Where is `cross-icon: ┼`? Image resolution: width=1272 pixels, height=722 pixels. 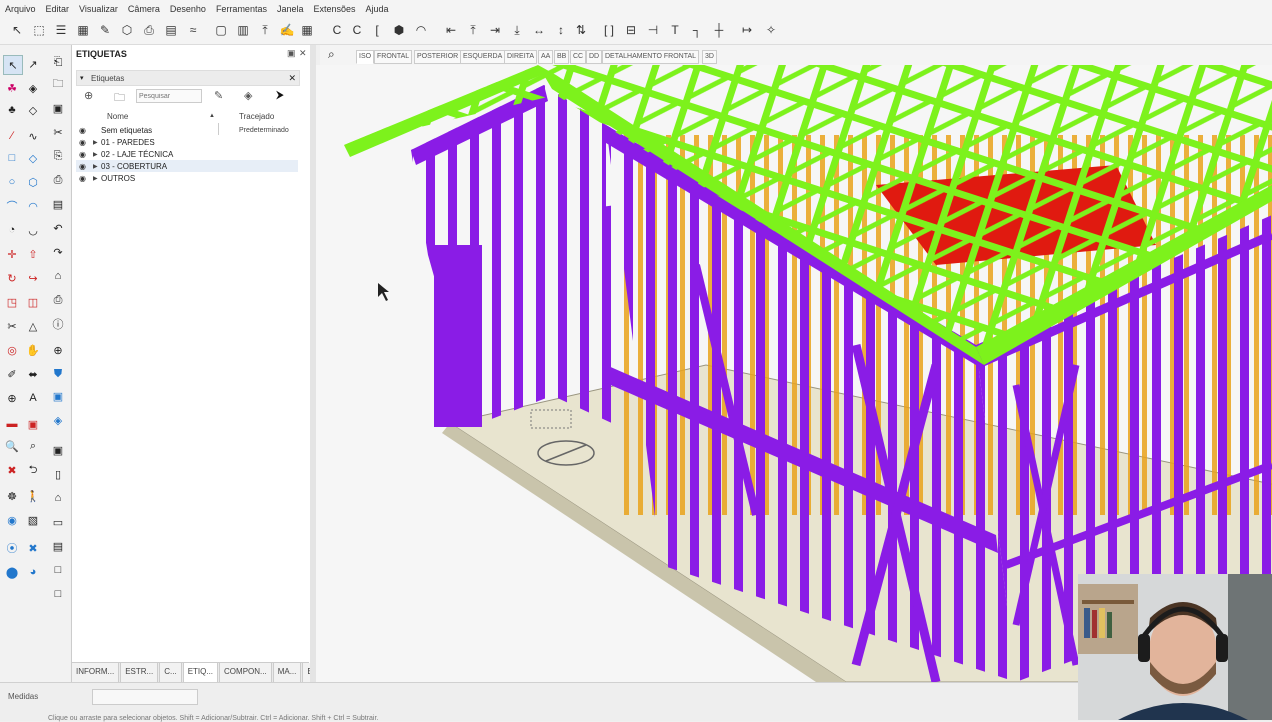 cross-icon: ┼ is located at coordinates (719, 30).